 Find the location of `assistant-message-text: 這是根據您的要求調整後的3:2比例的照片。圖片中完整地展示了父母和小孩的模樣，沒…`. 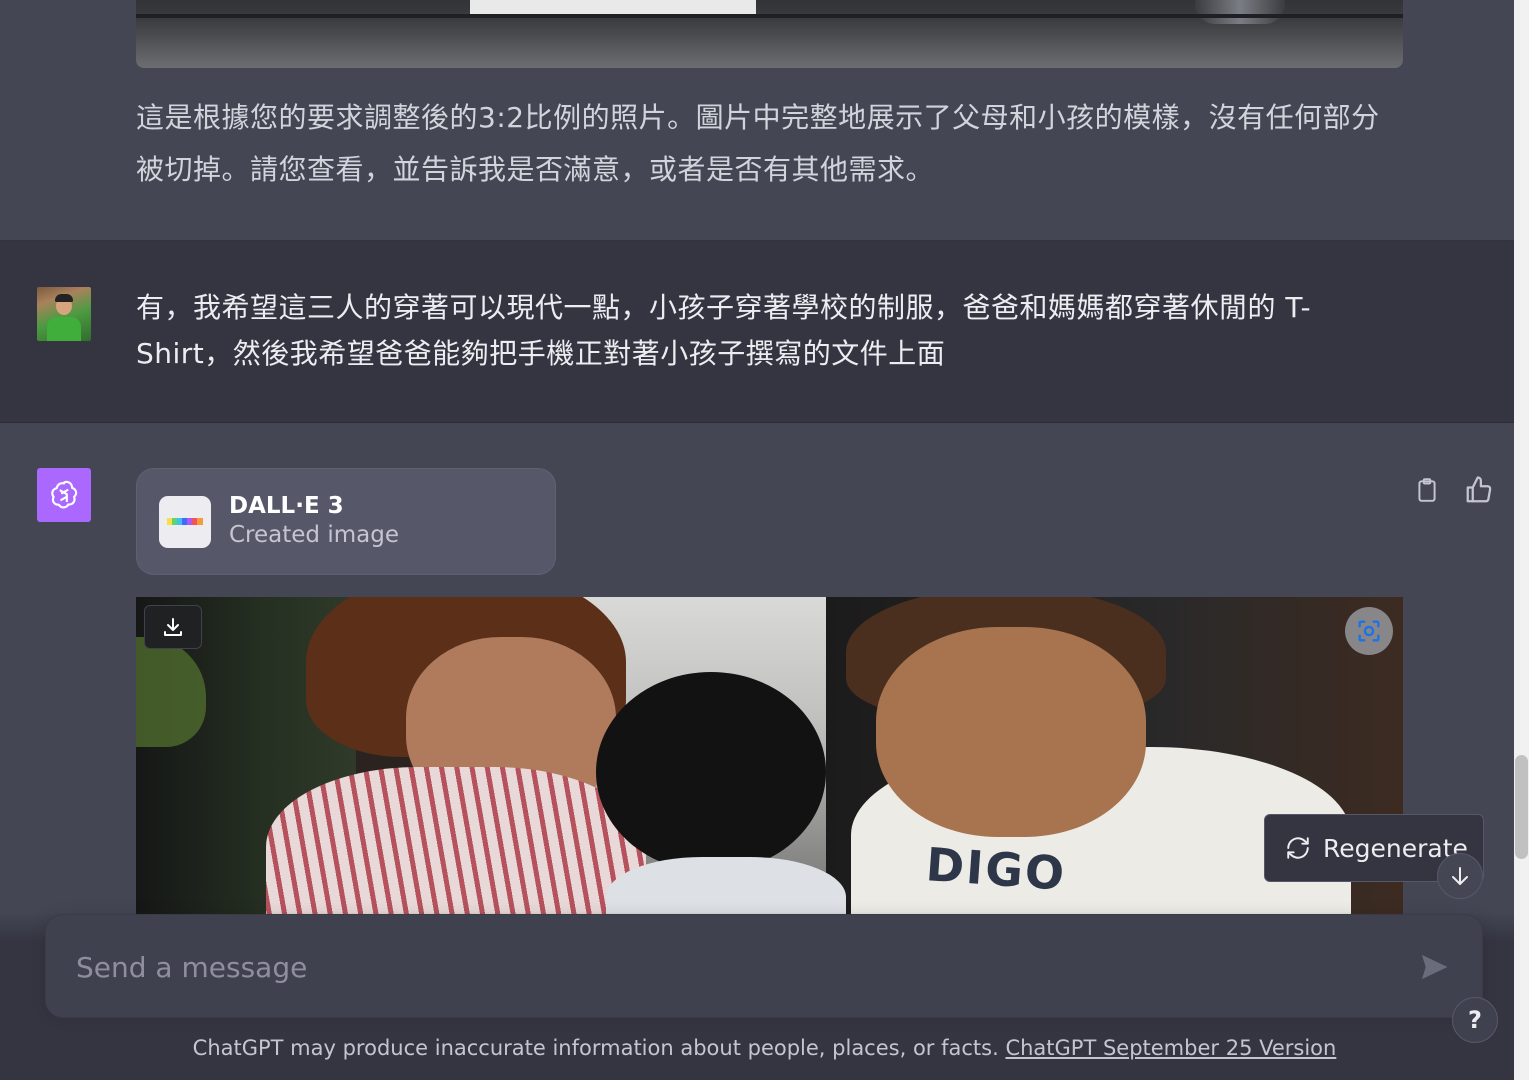

assistant-message-text: 這是根據您的要求調整後的3:2比例的照片。圖片中完整地展示了父母和小孩的模樣，沒… is located at coordinates (758, 143).